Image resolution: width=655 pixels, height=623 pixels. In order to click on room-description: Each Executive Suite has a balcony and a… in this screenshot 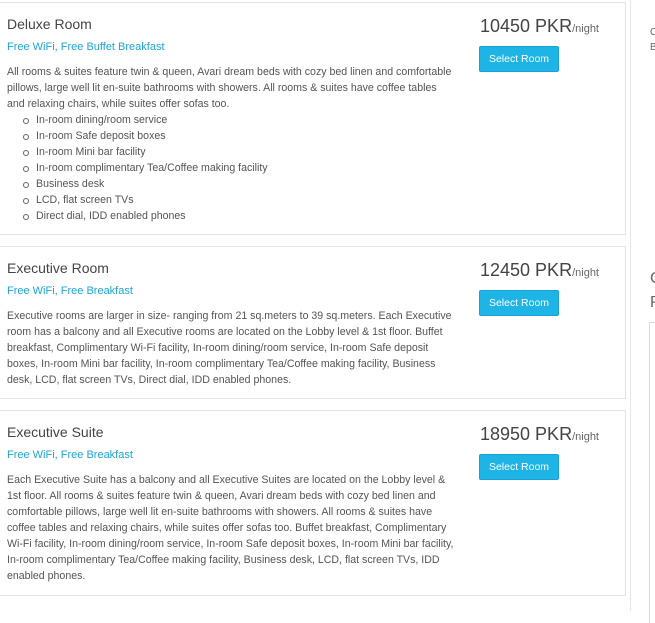, I will do `click(230, 528)`.